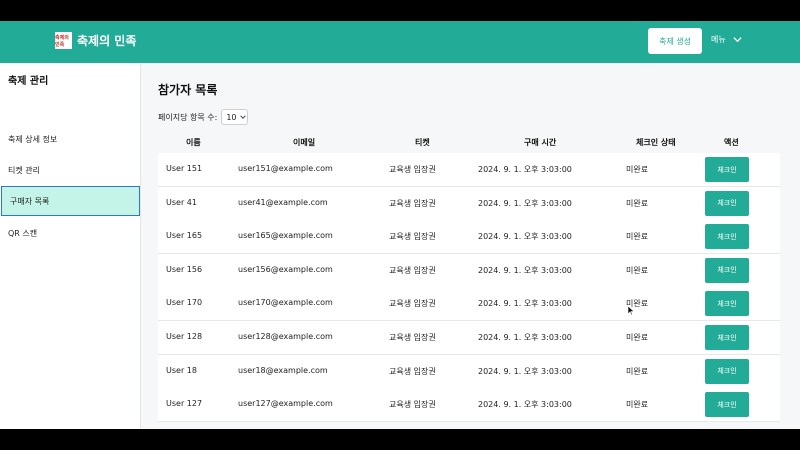 This screenshot has width=800, height=450. What do you see at coordinates (184, 336) in the screenshot?
I see `cell-name: User 128` at bounding box center [184, 336].